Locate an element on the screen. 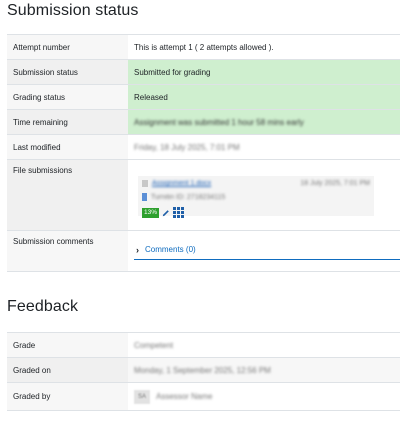  similarity-score-badge: 13% is located at coordinates (151, 212).